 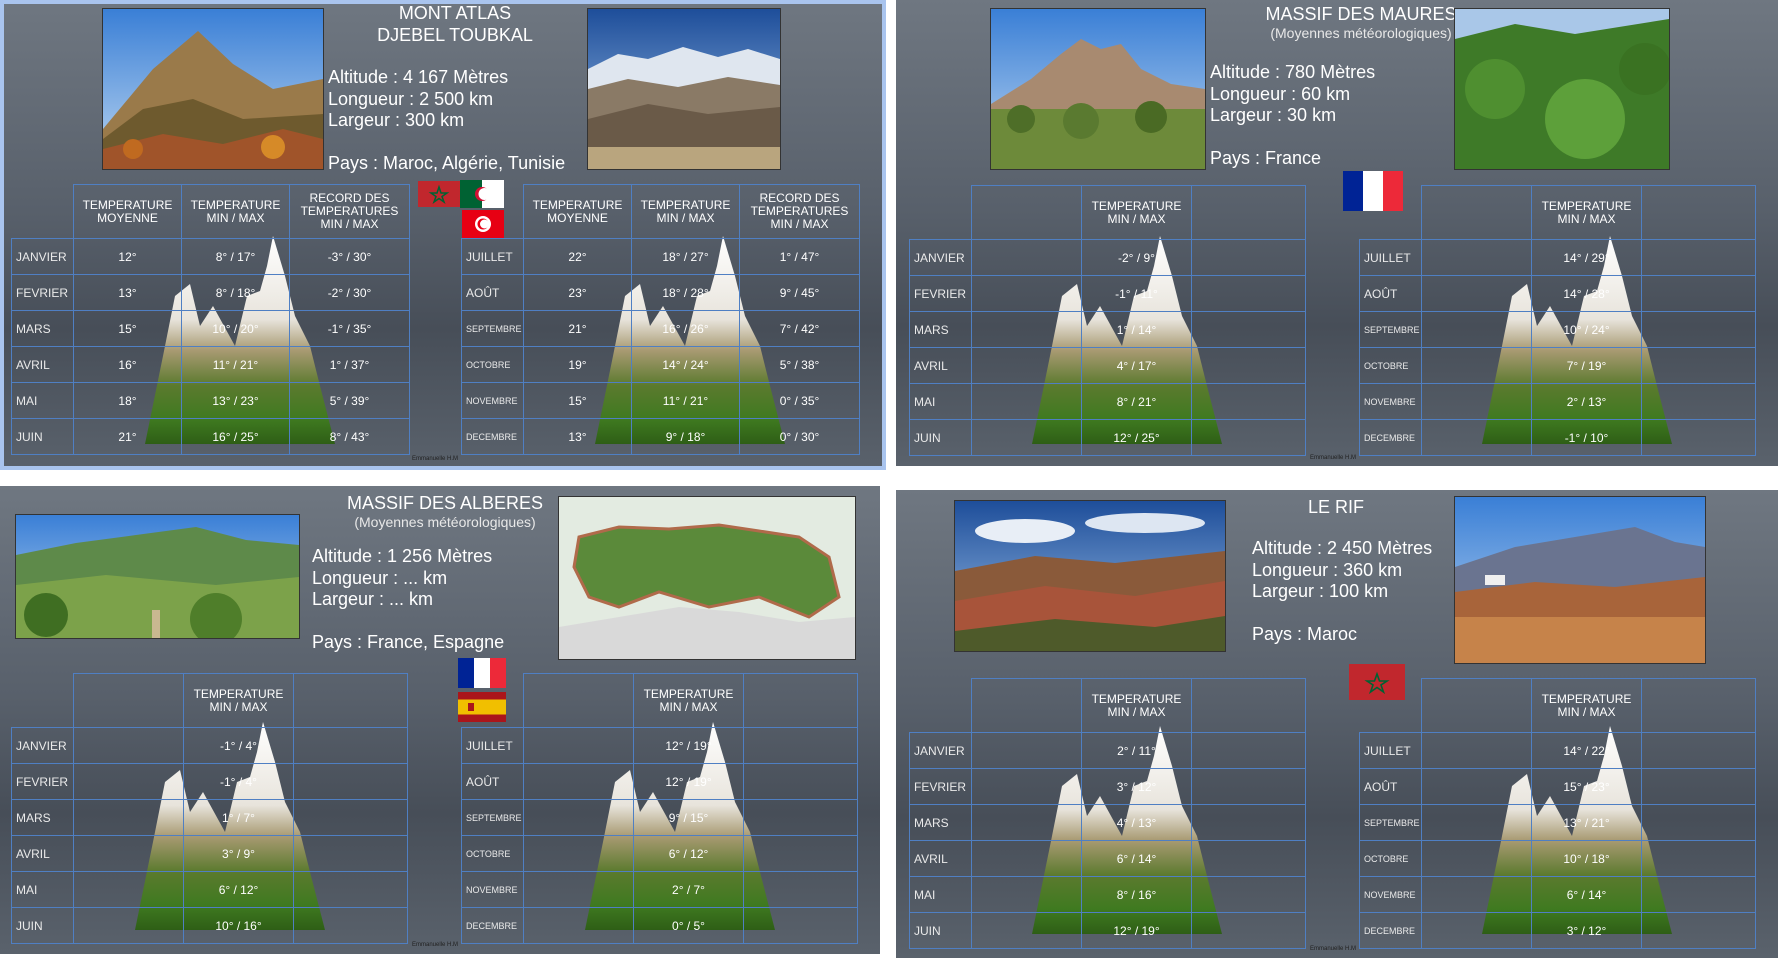 What do you see at coordinates (1136, 329) in the screenshot?
I see `minmax-cell: 1° / 14°` at bounding box center [1136, 329].